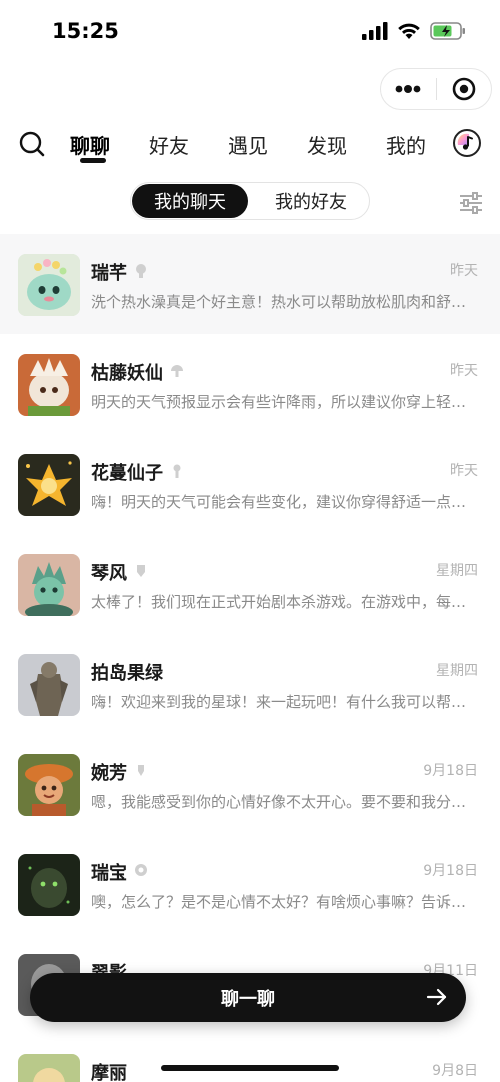 Image resolution: width=500 pixels, height=1082 pixels. Describe the element at coordinates (90, 144) in the screenshot. I see `tab-chat: 聊聊` at that location.